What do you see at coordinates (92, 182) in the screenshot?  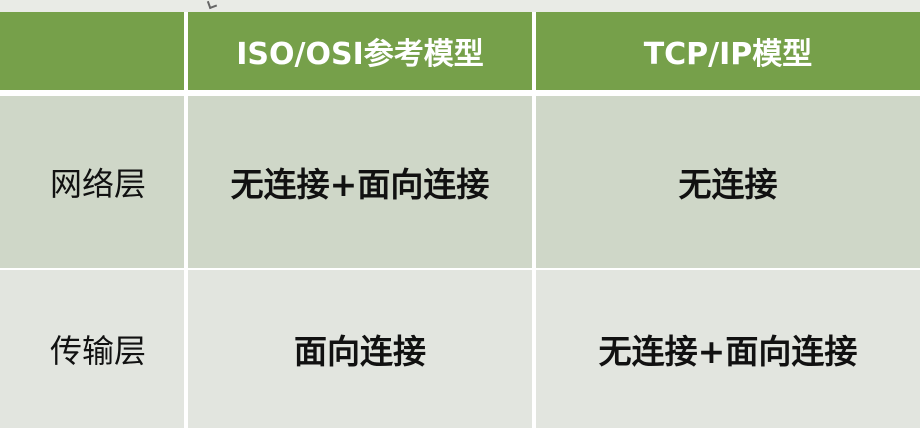 I see `row-label-network-layer: 网络层` at bounding box center [92, 182].